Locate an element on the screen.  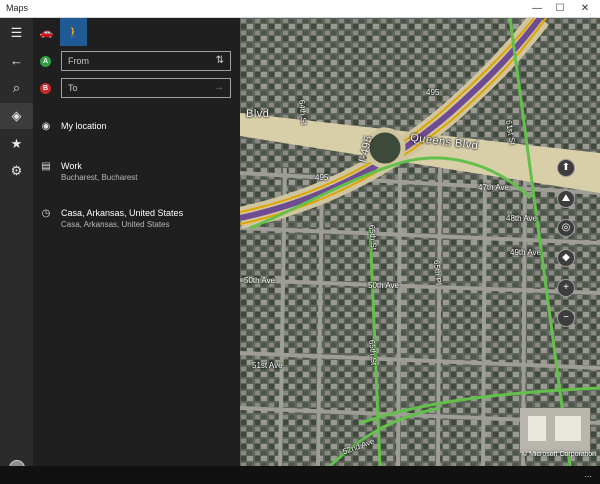
directions-icon: ◈ is located at coordinates (16, 116).